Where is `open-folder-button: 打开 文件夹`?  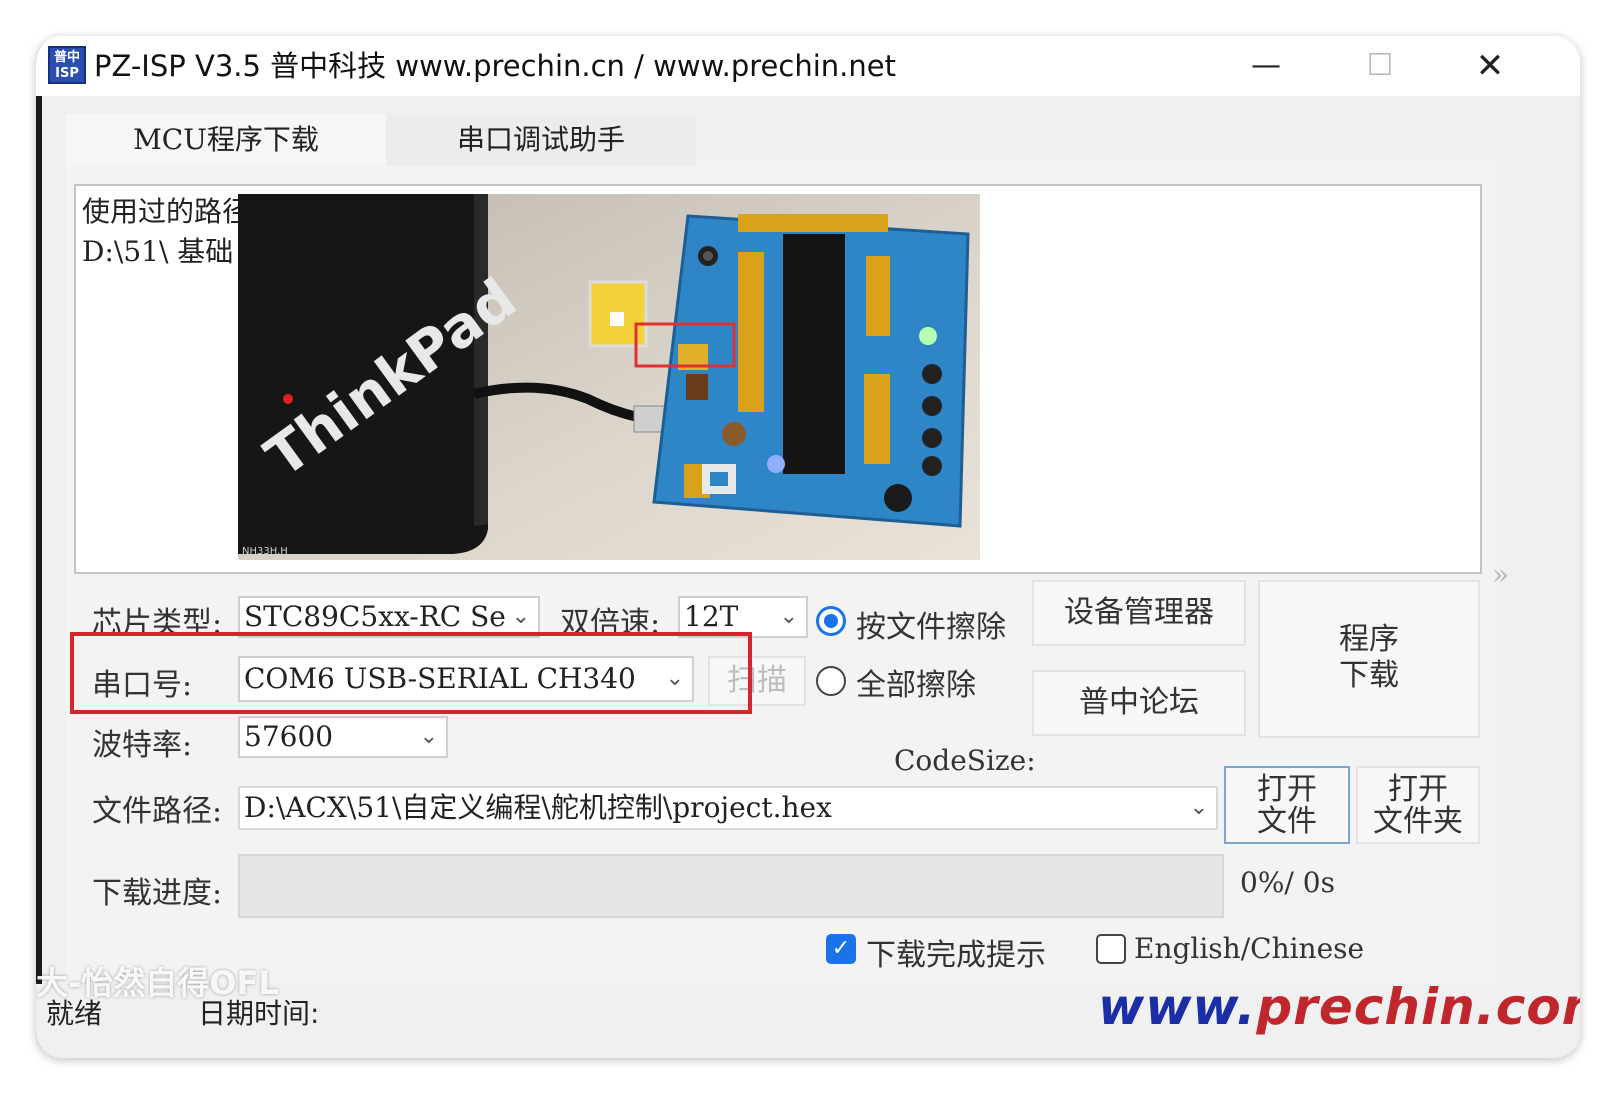
open-folder-button: 打开 文件夹 is located at coordinates (1418, 805).